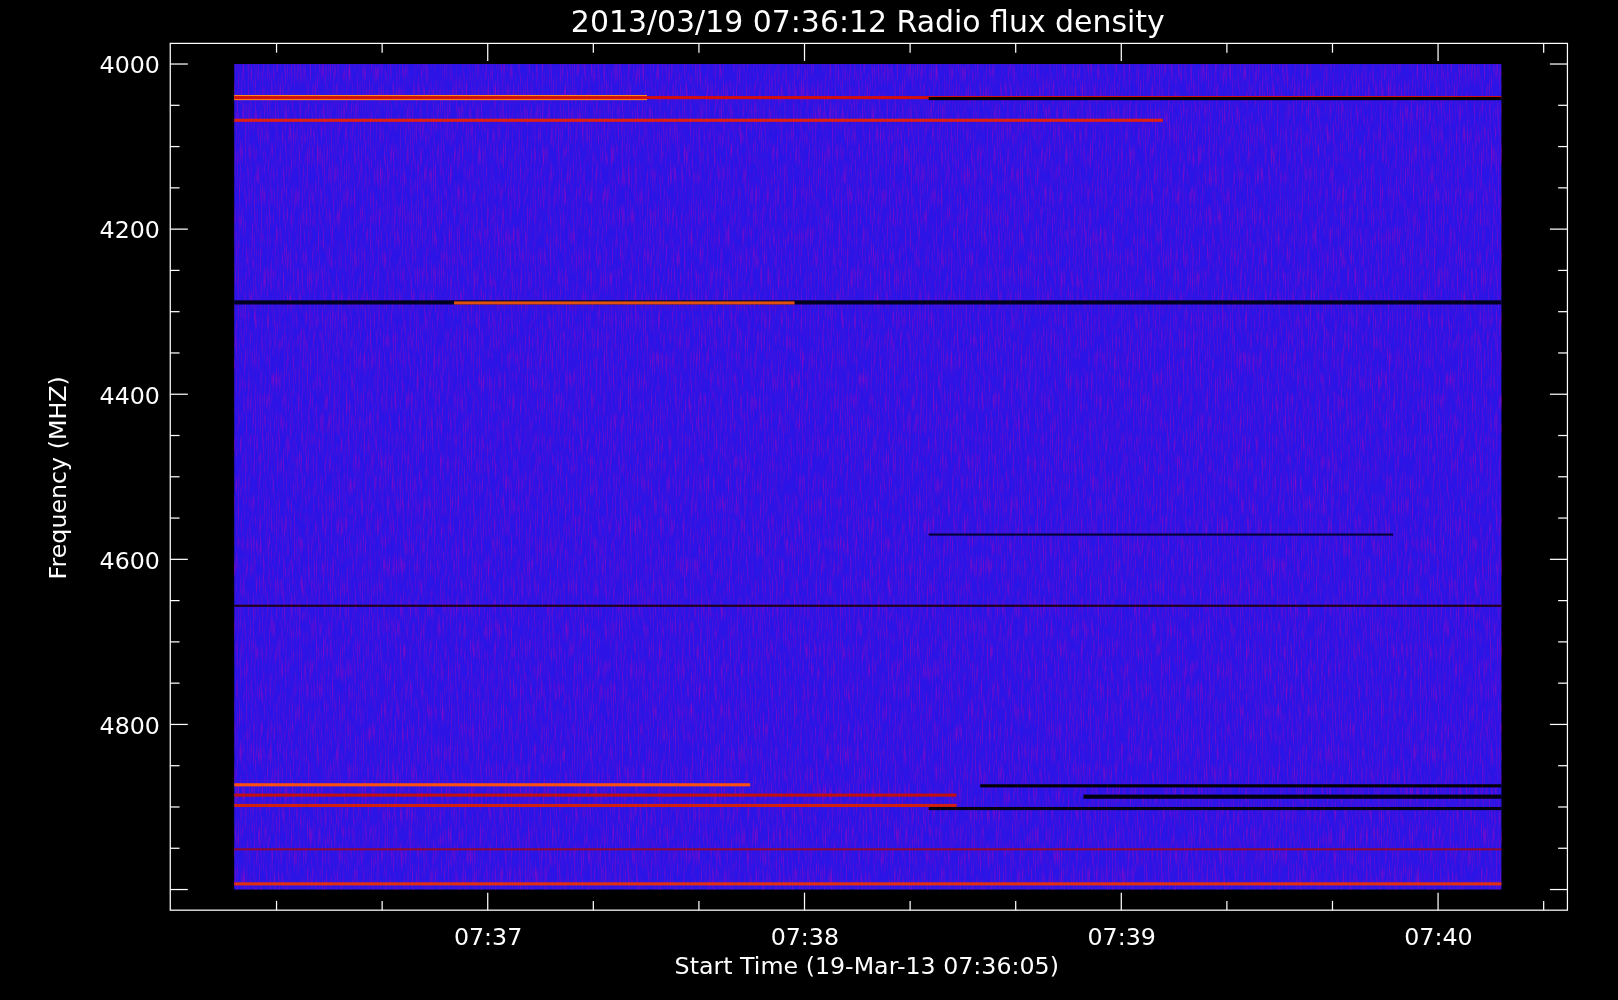  Describe the element at coordinates (129, 560) in the screenshot. I see `tick-label: 4600` at that location.